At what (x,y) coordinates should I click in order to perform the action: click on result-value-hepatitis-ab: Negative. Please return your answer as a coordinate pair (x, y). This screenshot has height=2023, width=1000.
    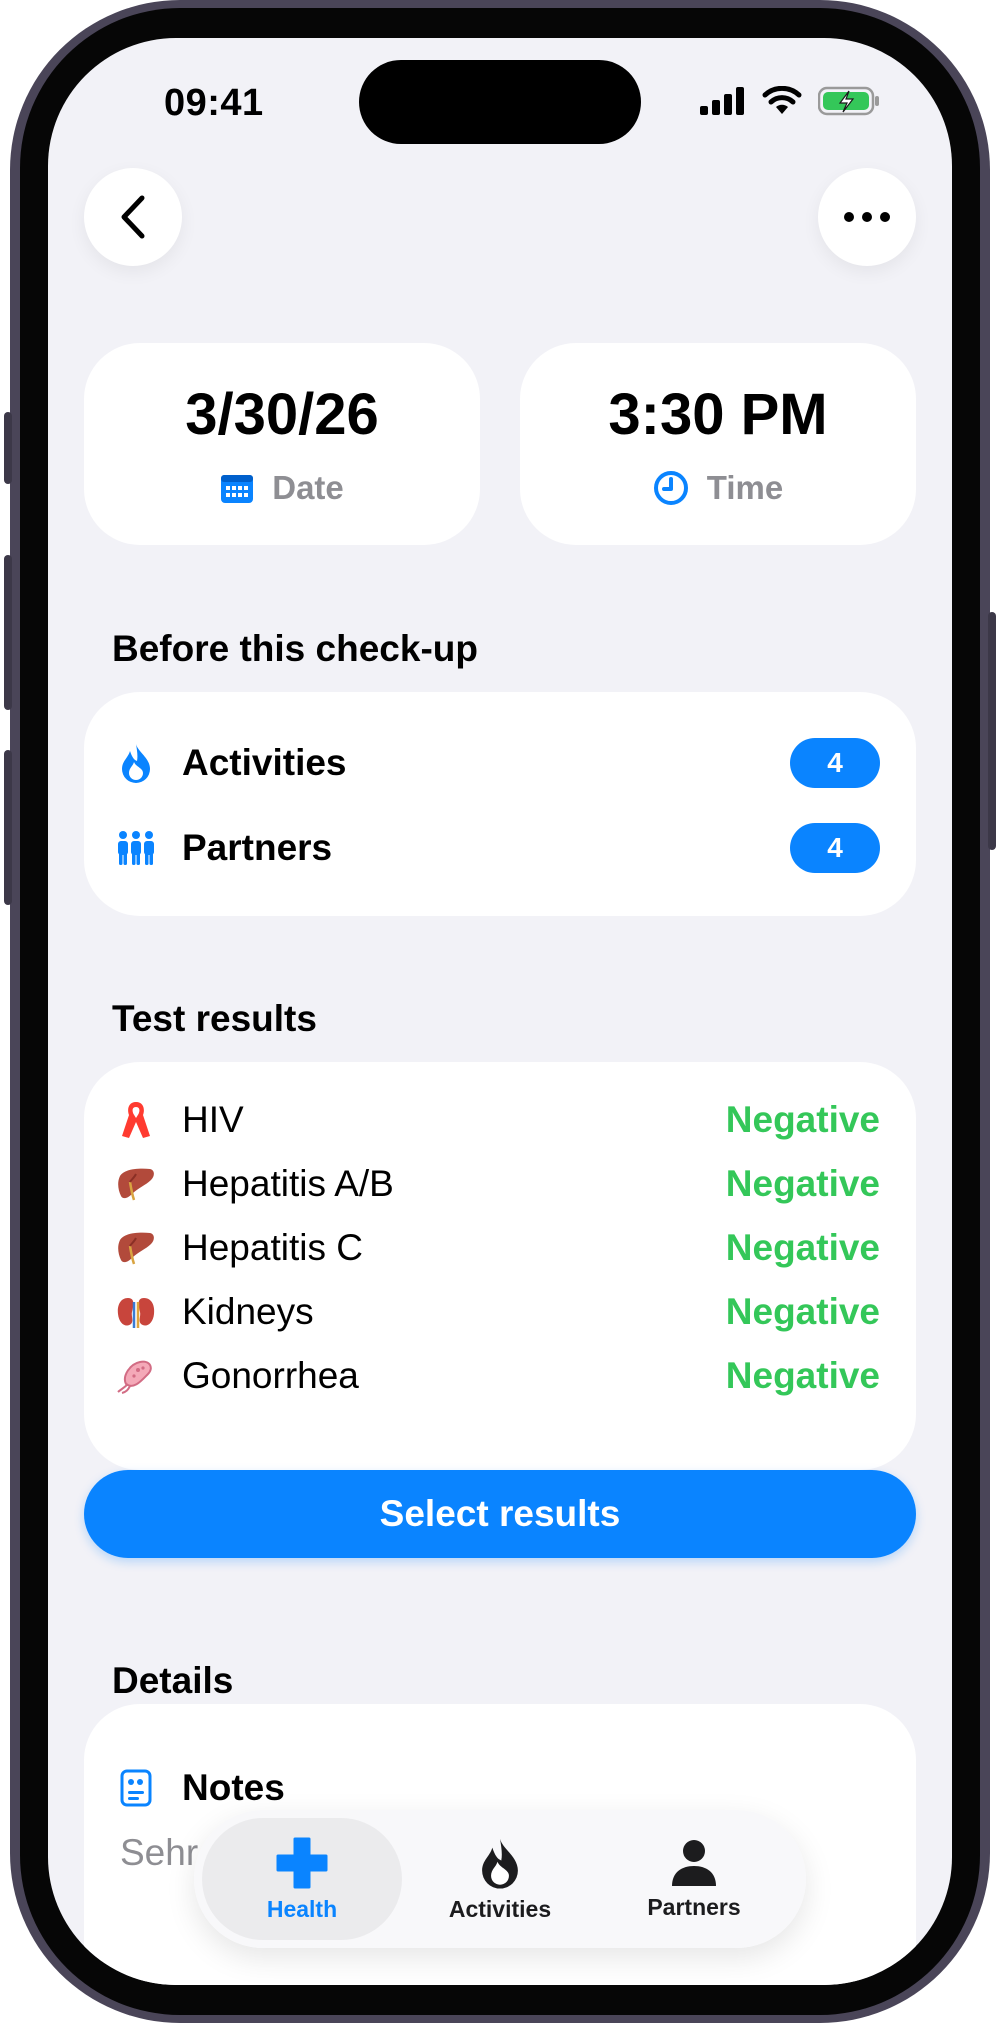
    Looking at the image, I should click on (802, 1183).